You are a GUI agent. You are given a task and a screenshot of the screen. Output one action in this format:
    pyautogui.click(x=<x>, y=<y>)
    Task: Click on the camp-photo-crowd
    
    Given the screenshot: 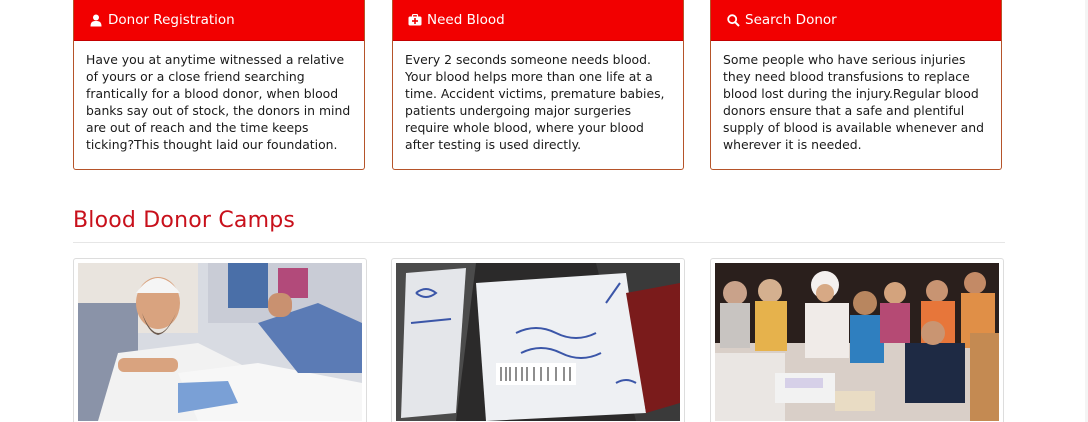 What is the action you would take?
    pyautogui.click(x=857, y=342)
    